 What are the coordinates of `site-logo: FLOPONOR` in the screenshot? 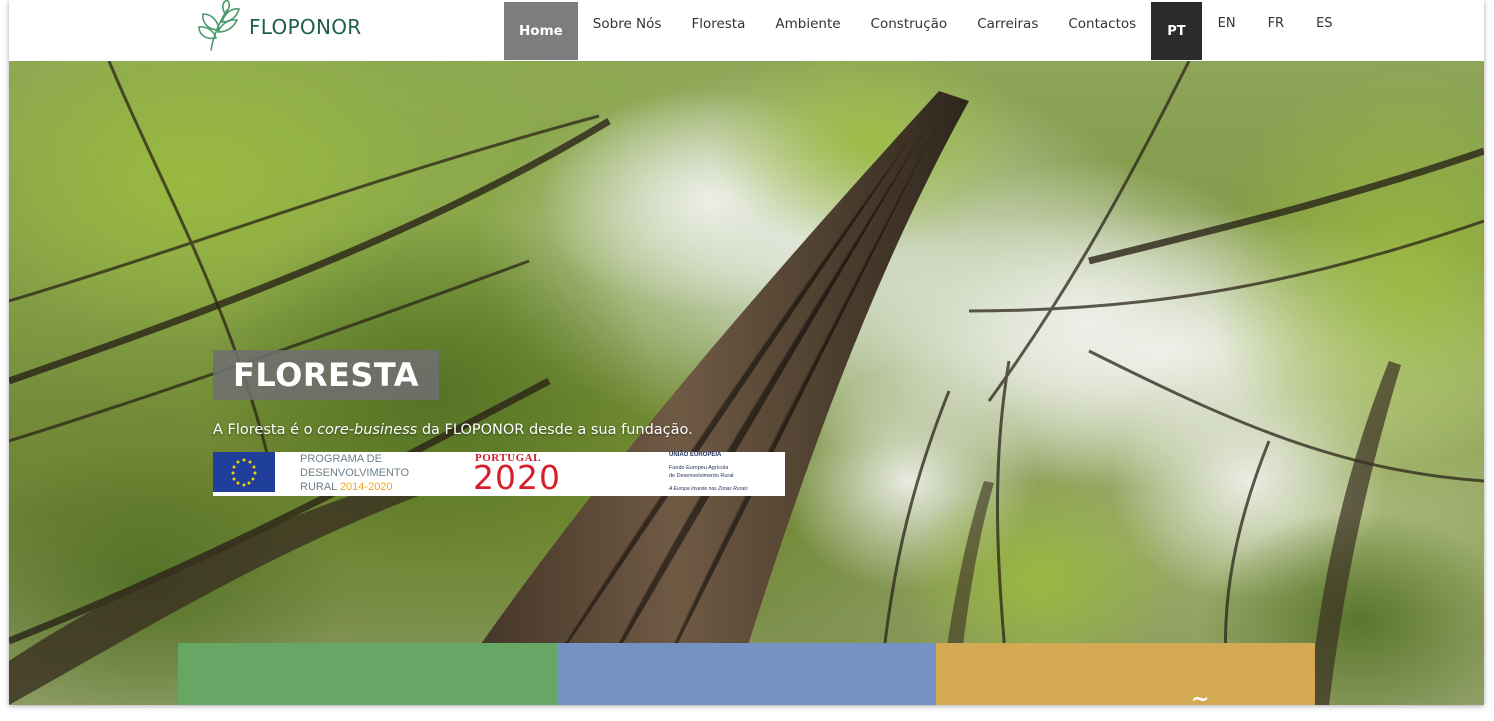 It's located at (279, 26).